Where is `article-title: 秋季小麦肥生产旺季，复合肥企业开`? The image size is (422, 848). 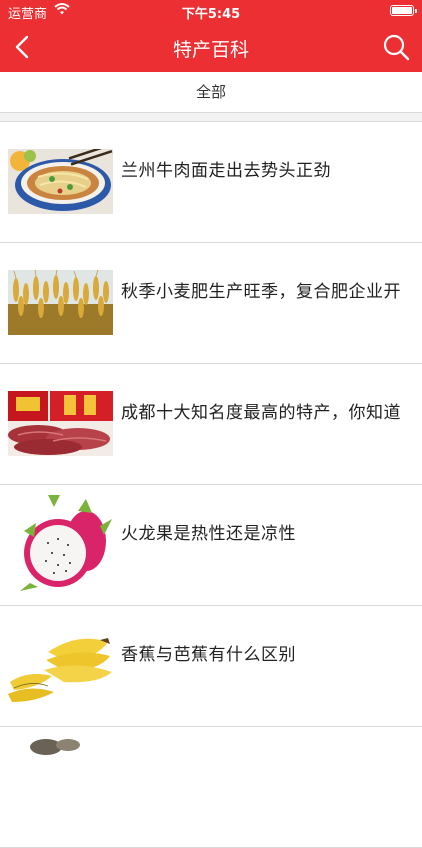
article-title: 秋季小麦肥生产旺季，复合肥企业开 is located at coordinates (261, 292).